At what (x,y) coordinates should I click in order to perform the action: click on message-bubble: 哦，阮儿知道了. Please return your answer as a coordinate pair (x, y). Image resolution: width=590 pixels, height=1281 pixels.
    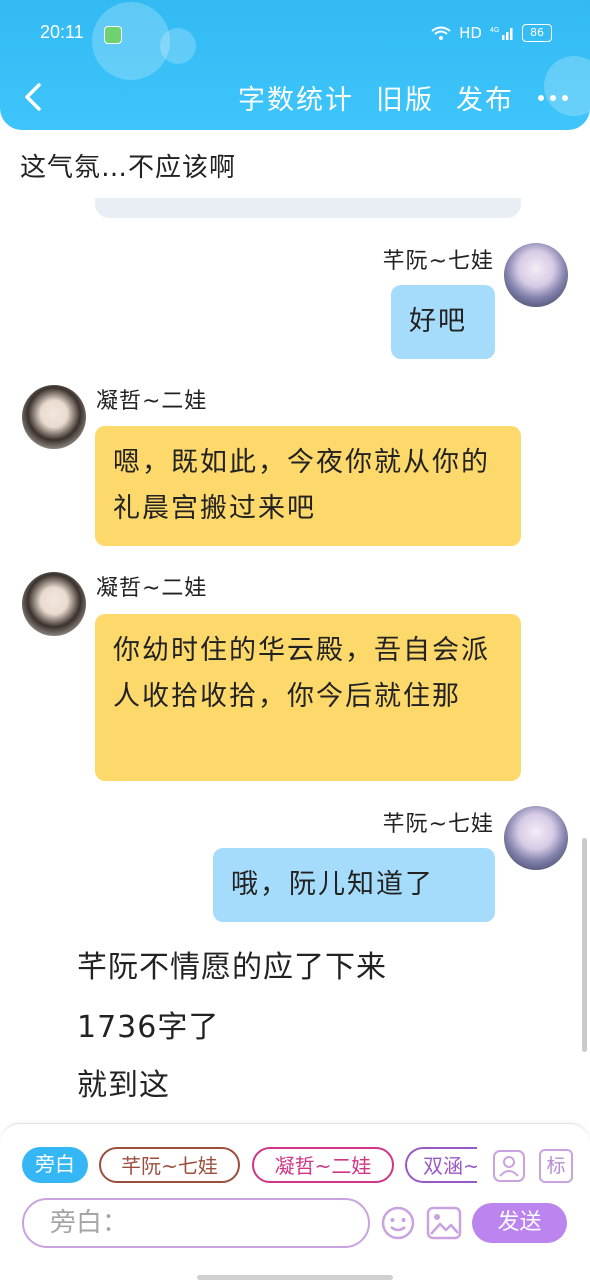
    Looking at the image, I should click on (354, 885).